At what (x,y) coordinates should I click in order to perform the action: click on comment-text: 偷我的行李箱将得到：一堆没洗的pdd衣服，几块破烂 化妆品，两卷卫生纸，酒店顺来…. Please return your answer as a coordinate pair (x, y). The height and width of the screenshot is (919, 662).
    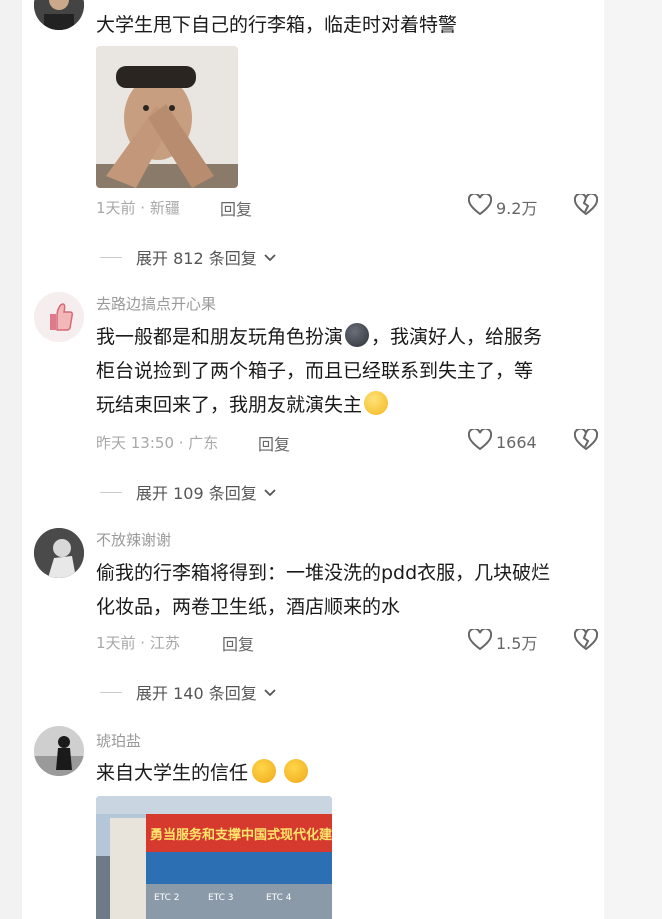
    Looking at the image, I should click on (323, 590).